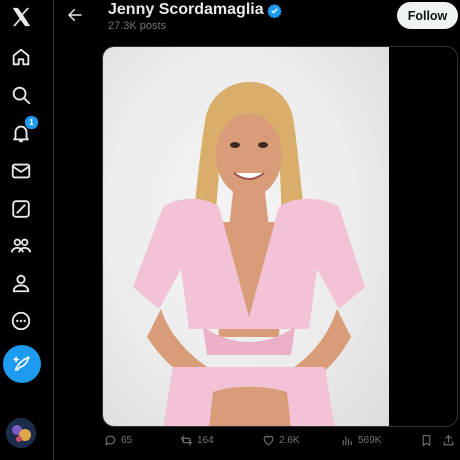 The height and width of the screenshot is (460, 460). I want to click on views-button: 569K, so click(361, 440).